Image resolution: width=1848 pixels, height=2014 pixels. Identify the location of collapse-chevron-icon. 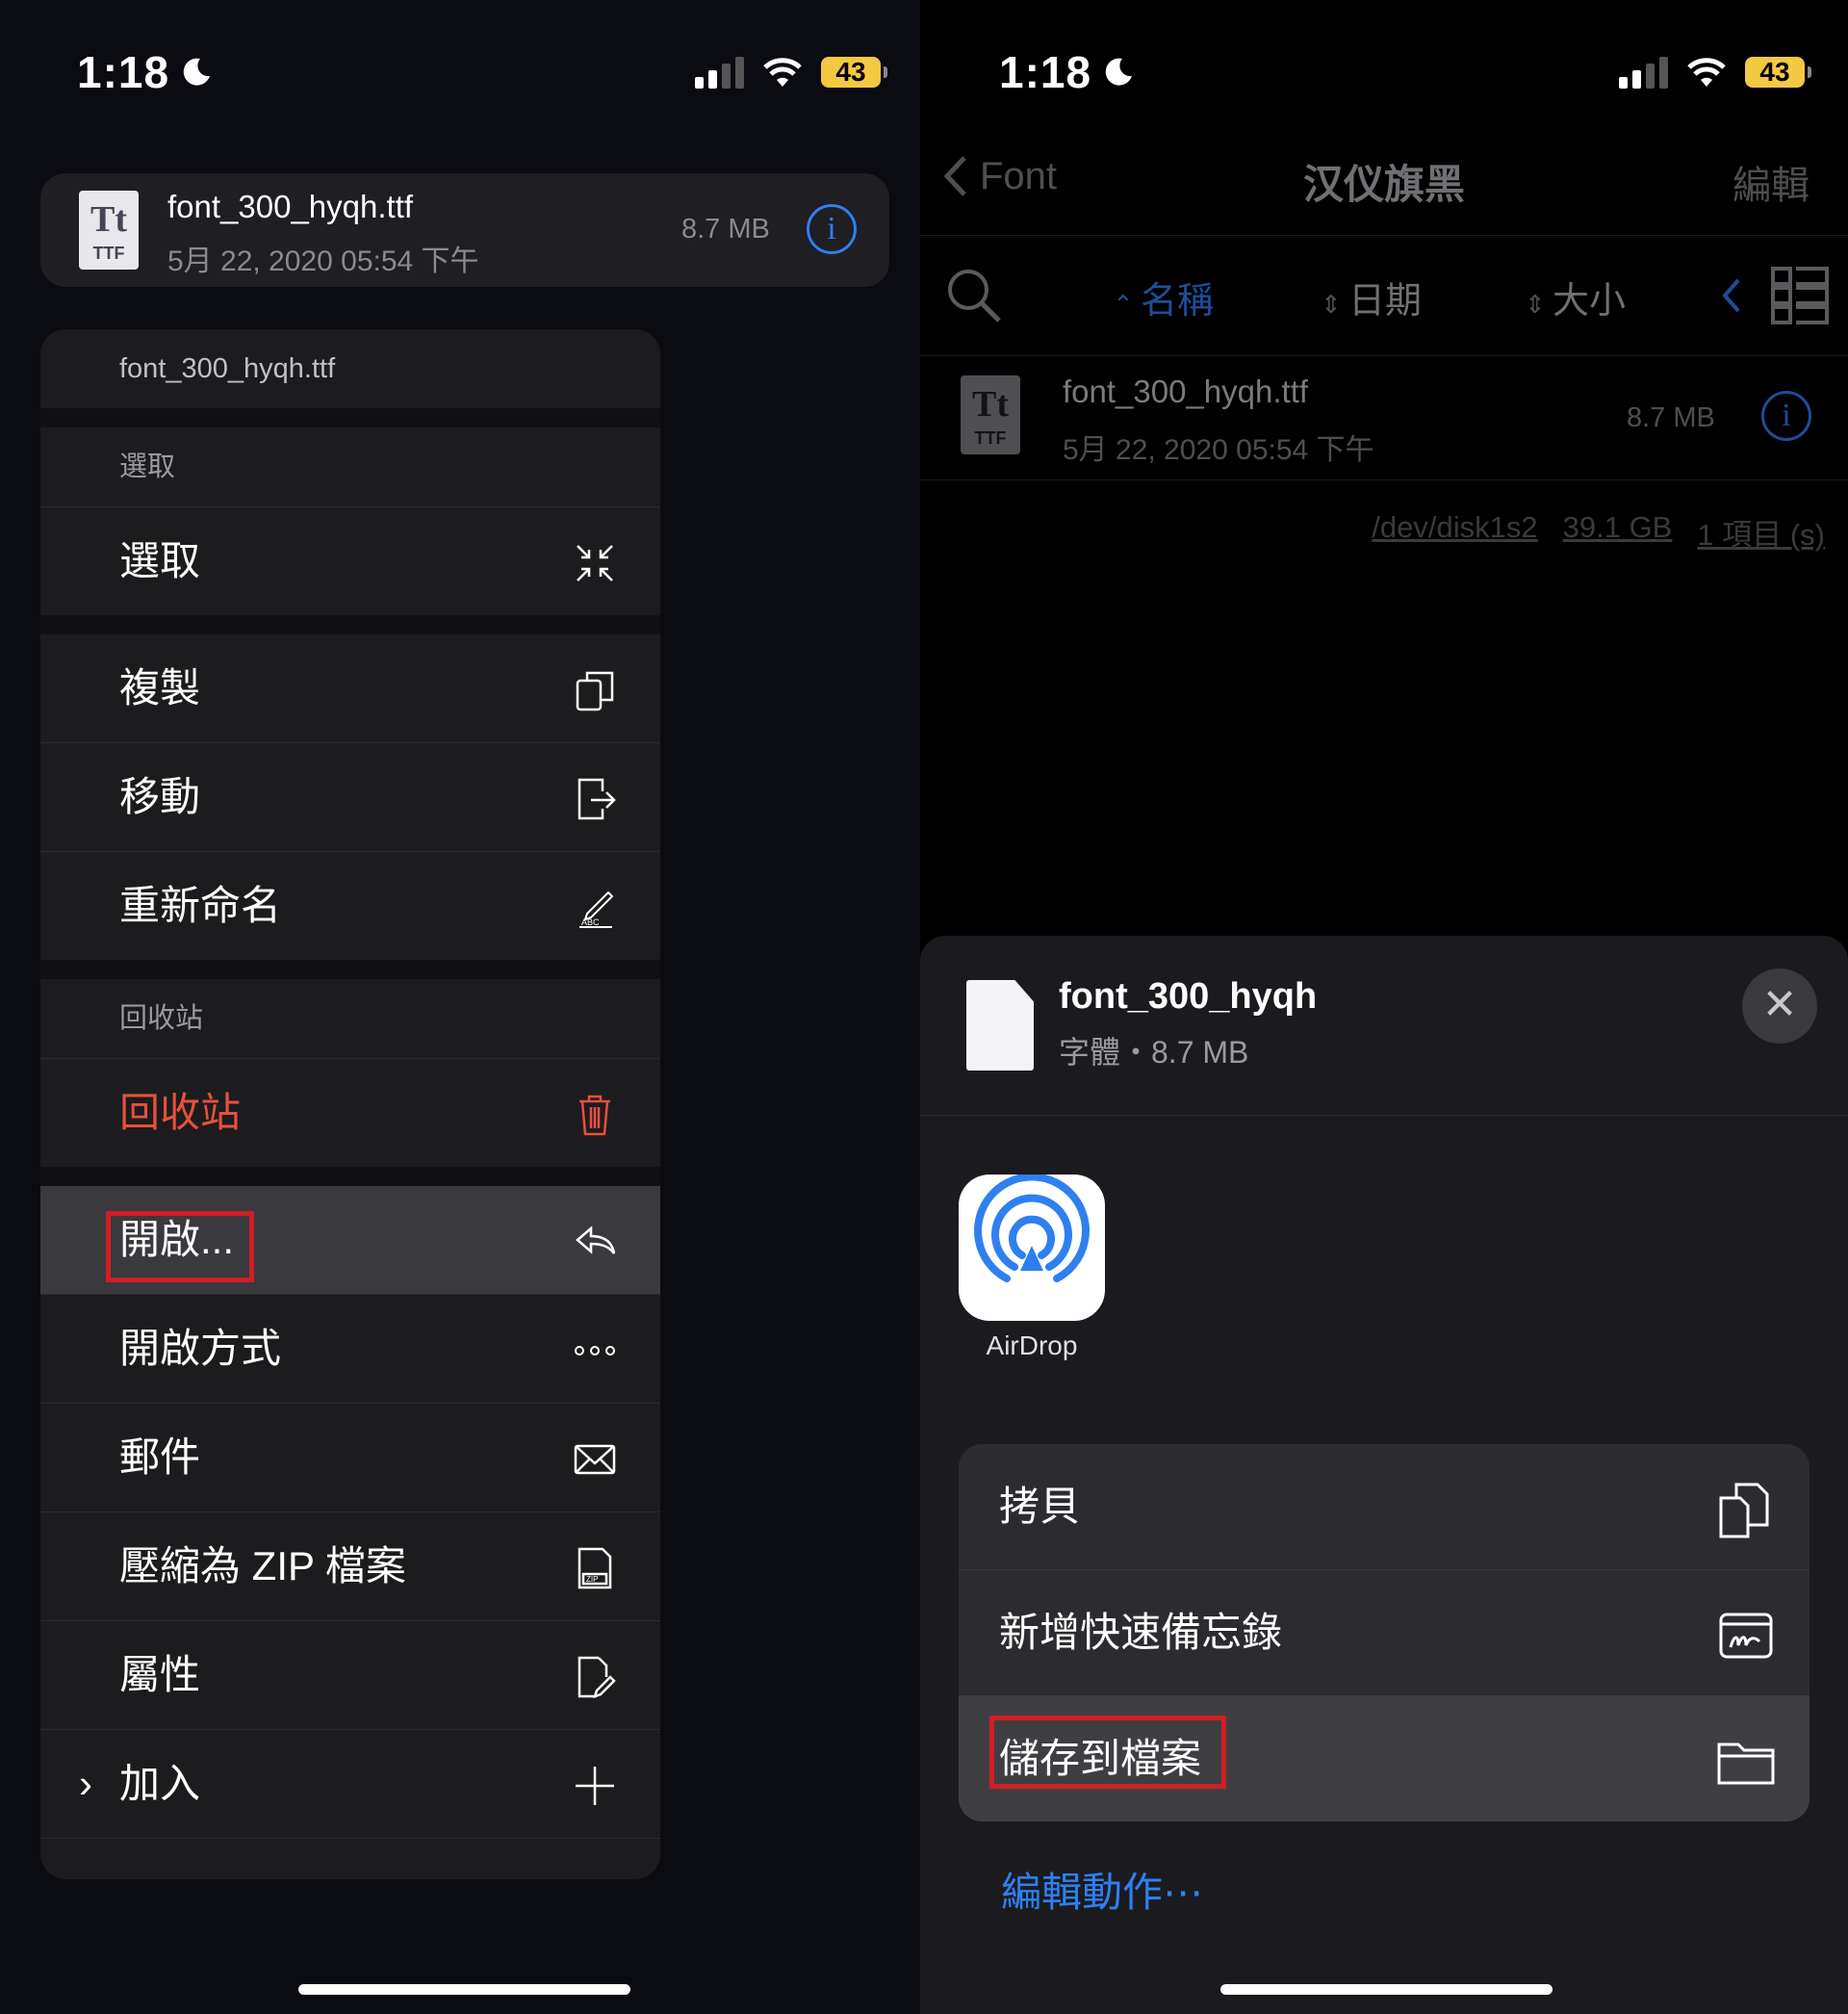
(1731, 295).